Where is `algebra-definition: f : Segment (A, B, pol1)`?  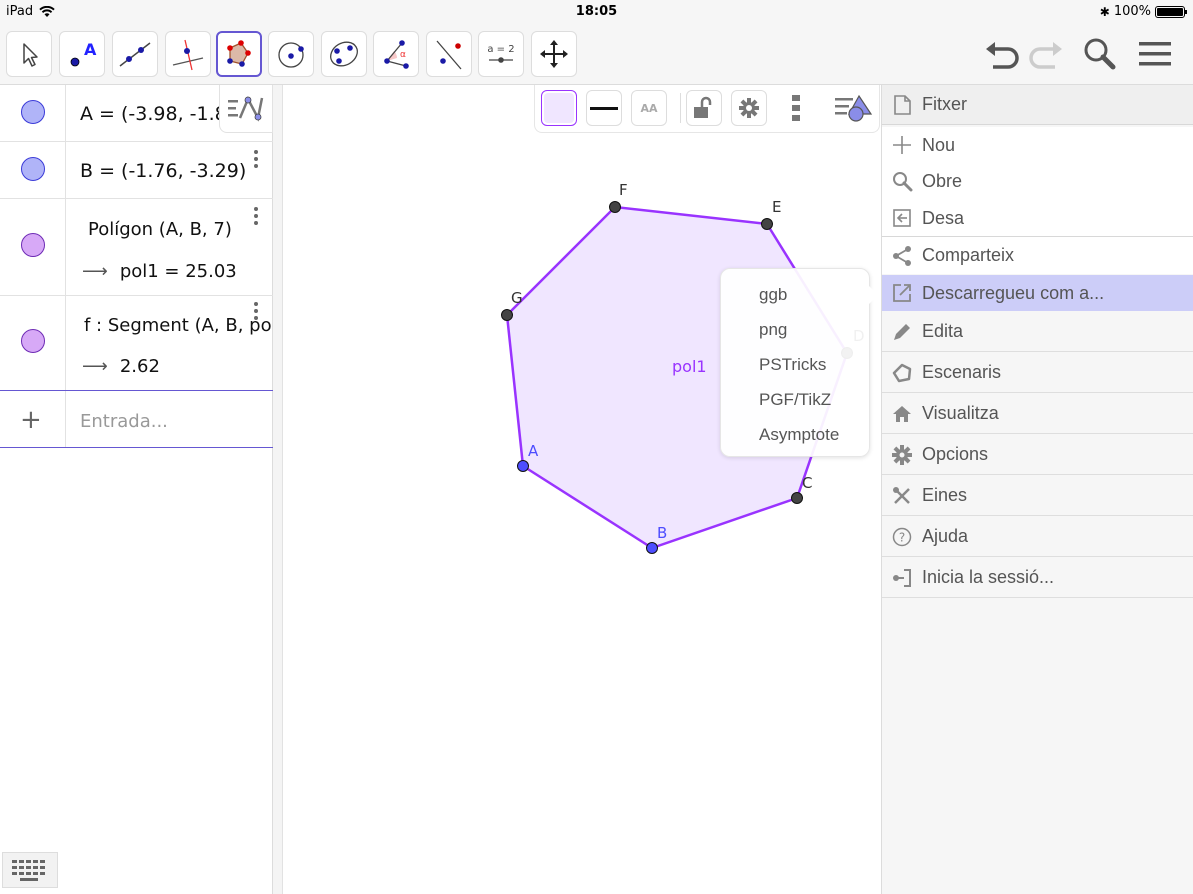
algebra-definition: f : Segment (A, B, pol1) is located at coordinates (178, 325).